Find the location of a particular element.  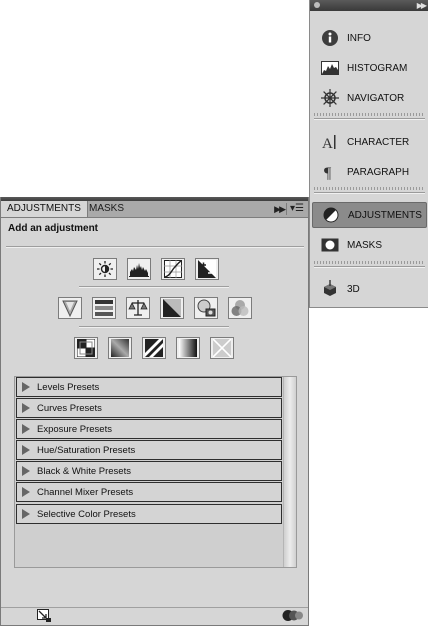

dock-item-label: INFO is located at coordinates (359, 38).